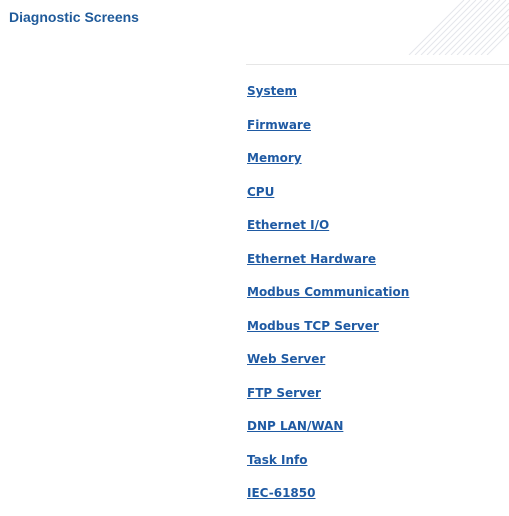 The width and height of the screenshot is (509, 516). What do you see at coordinates (281, 493) in the screenshot?
I see `iec-61850-link: IEC-61850` at bounding box center [281, 493].